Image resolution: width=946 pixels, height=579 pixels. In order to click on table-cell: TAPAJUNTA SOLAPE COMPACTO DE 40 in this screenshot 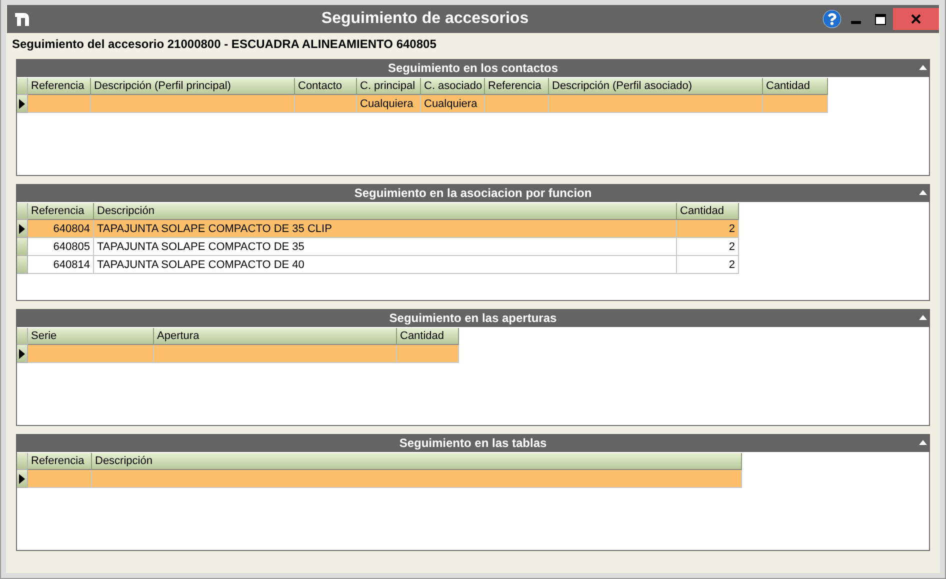, I will do `click(385, 265)`.